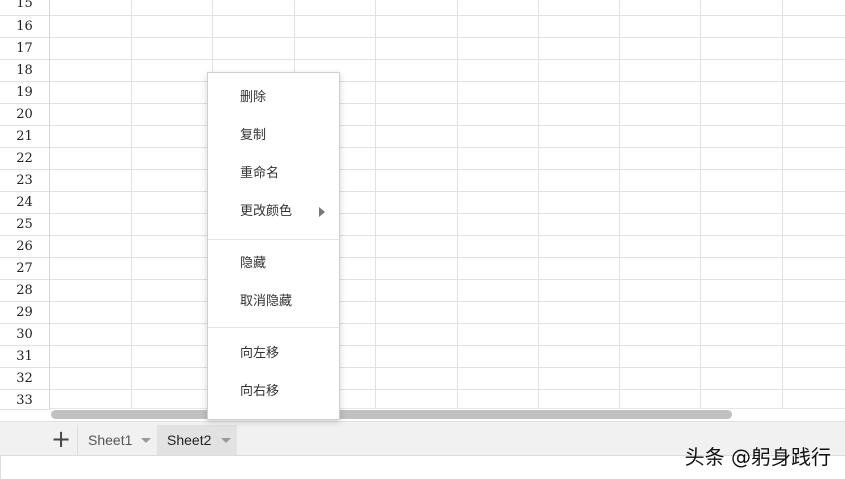 The image size is (845, 479). Describe the element at coordinates (273, 392) in the screenshot. I see `menu-item-move-right: 向右移` at that location.